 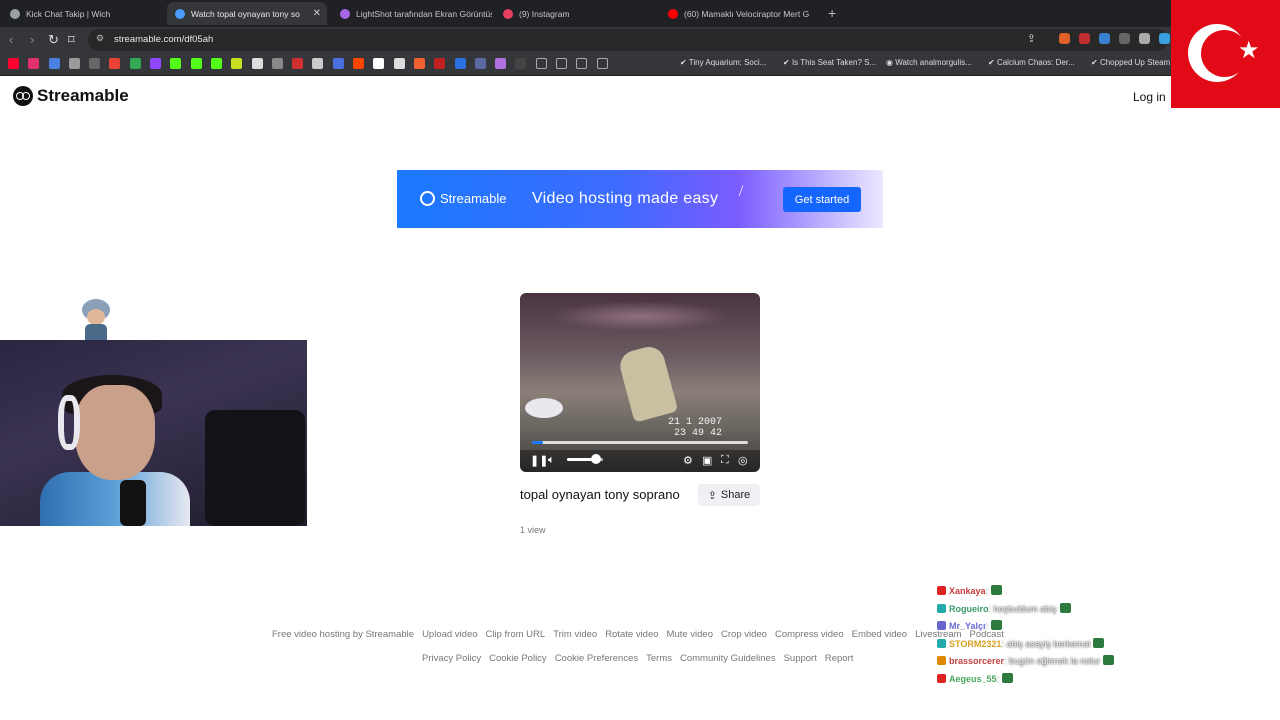 I want to click on streamable-icon: ◎, so click(x=743, y=460).